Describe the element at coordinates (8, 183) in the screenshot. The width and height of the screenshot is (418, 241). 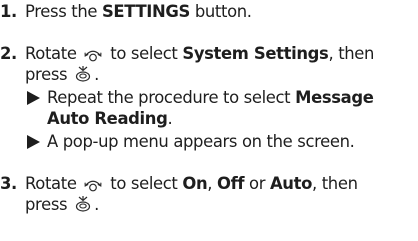
I see `step-3-number: 3.` at that location.